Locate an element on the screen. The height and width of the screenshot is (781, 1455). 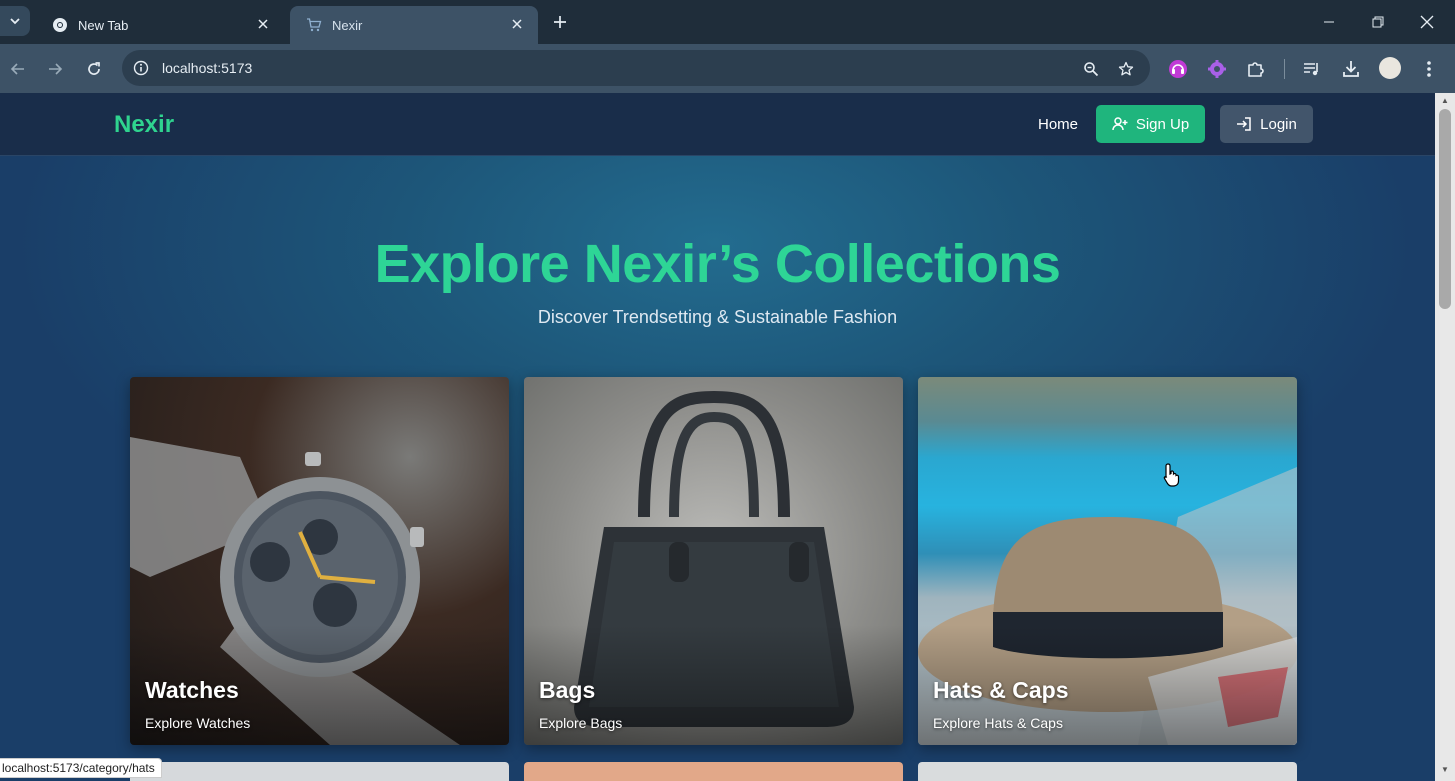
card-explore-link: Explore Watches is located at coordinates (197, 723).